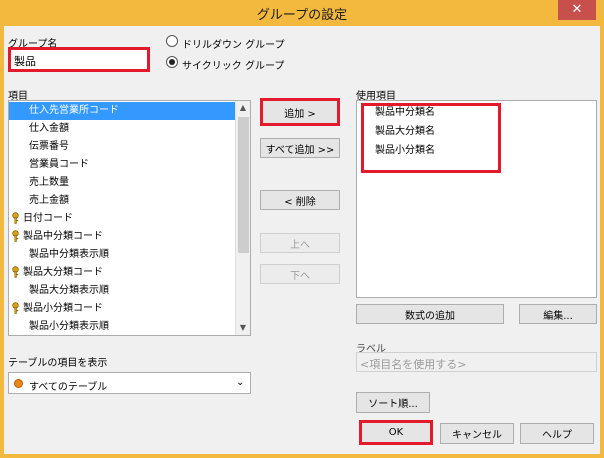 The width and height of the screenshot is (604, 458). I want to click on fields-scrollbar: ▲ ▼, so click(242, 218).